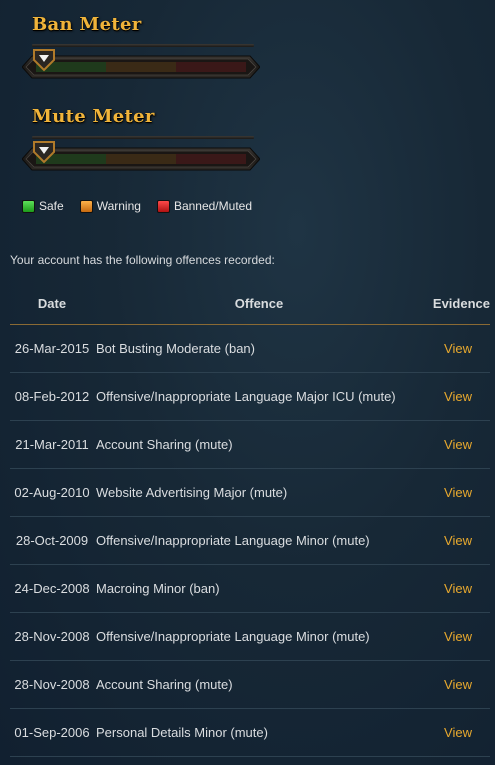 The image size is (495, 765). I want to click on row-date: 01-Sep-2006, so click(52, 732).